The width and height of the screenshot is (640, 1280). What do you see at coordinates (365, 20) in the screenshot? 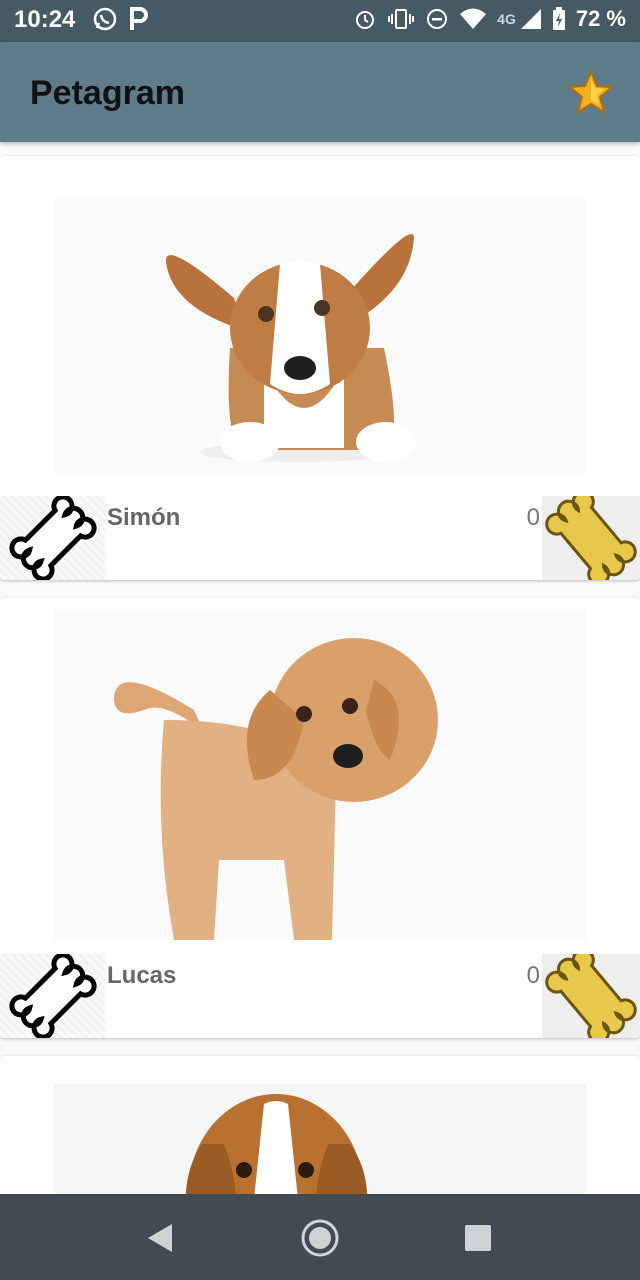
I see `alarm-icon` at bounding box center [365, 20].